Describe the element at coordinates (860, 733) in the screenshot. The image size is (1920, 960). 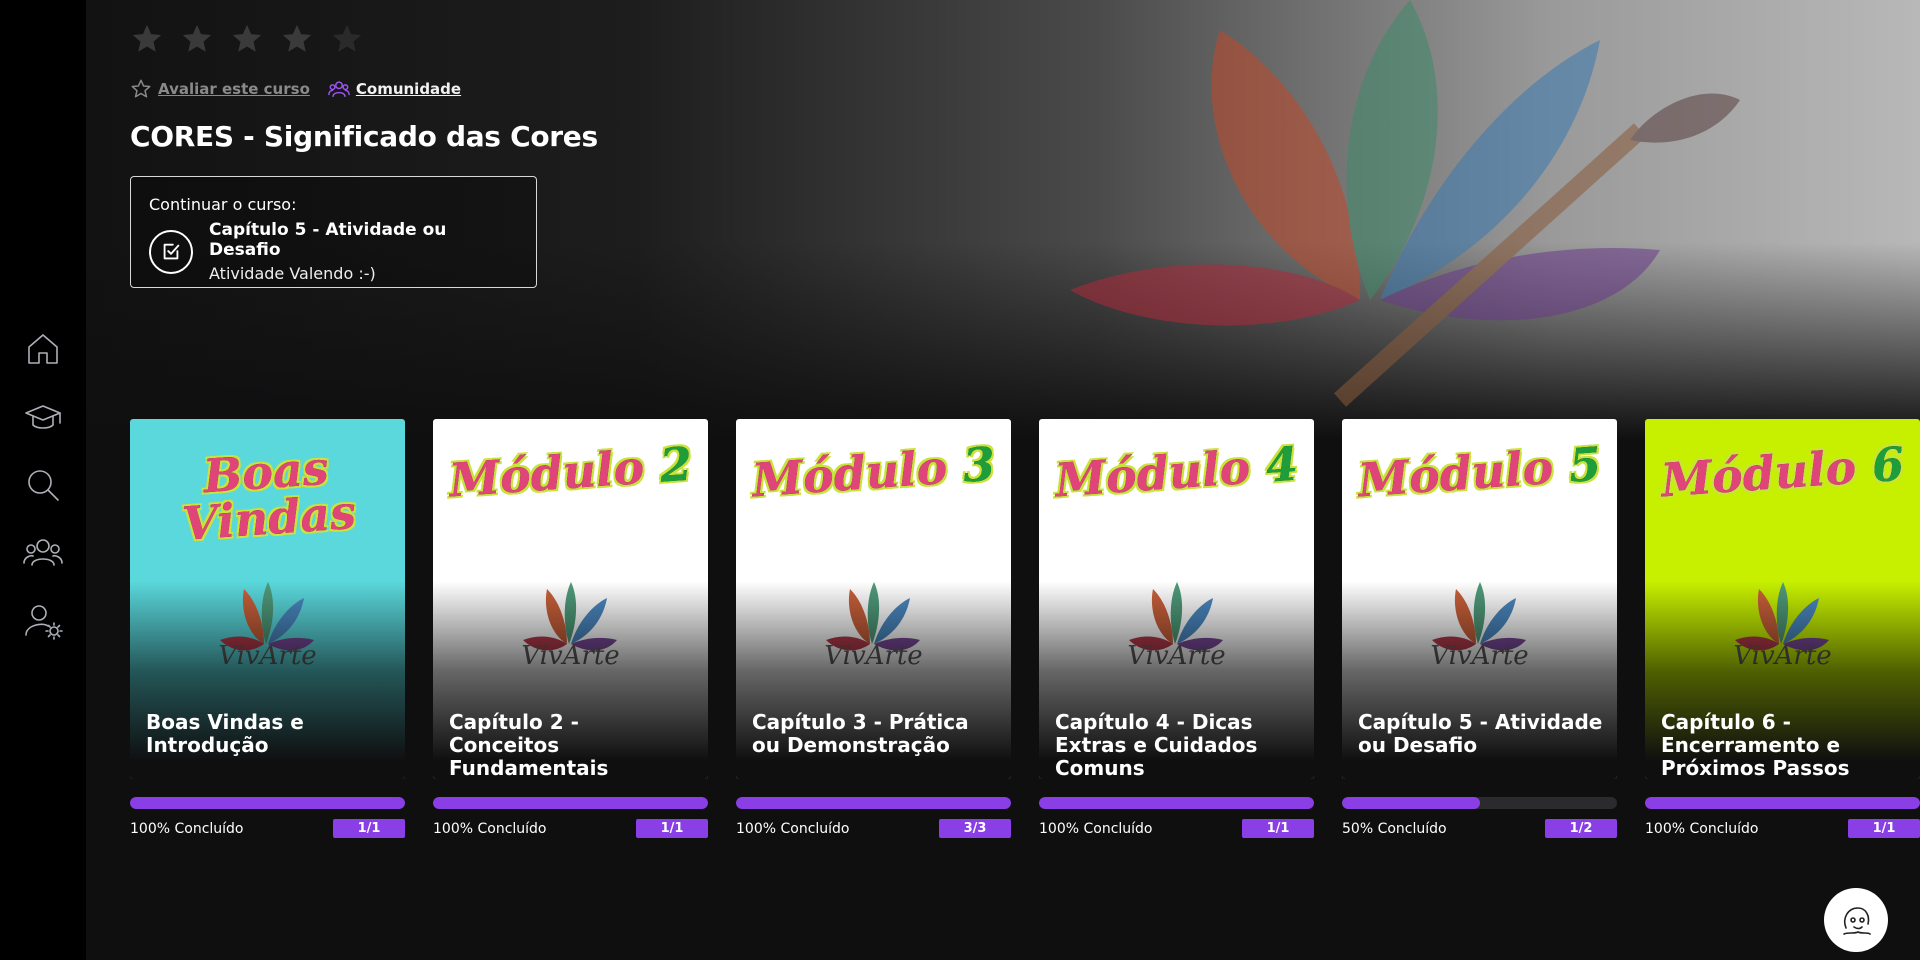
I see `module-title: Capítulo 3 - Prática ou Demonstração` at that location.